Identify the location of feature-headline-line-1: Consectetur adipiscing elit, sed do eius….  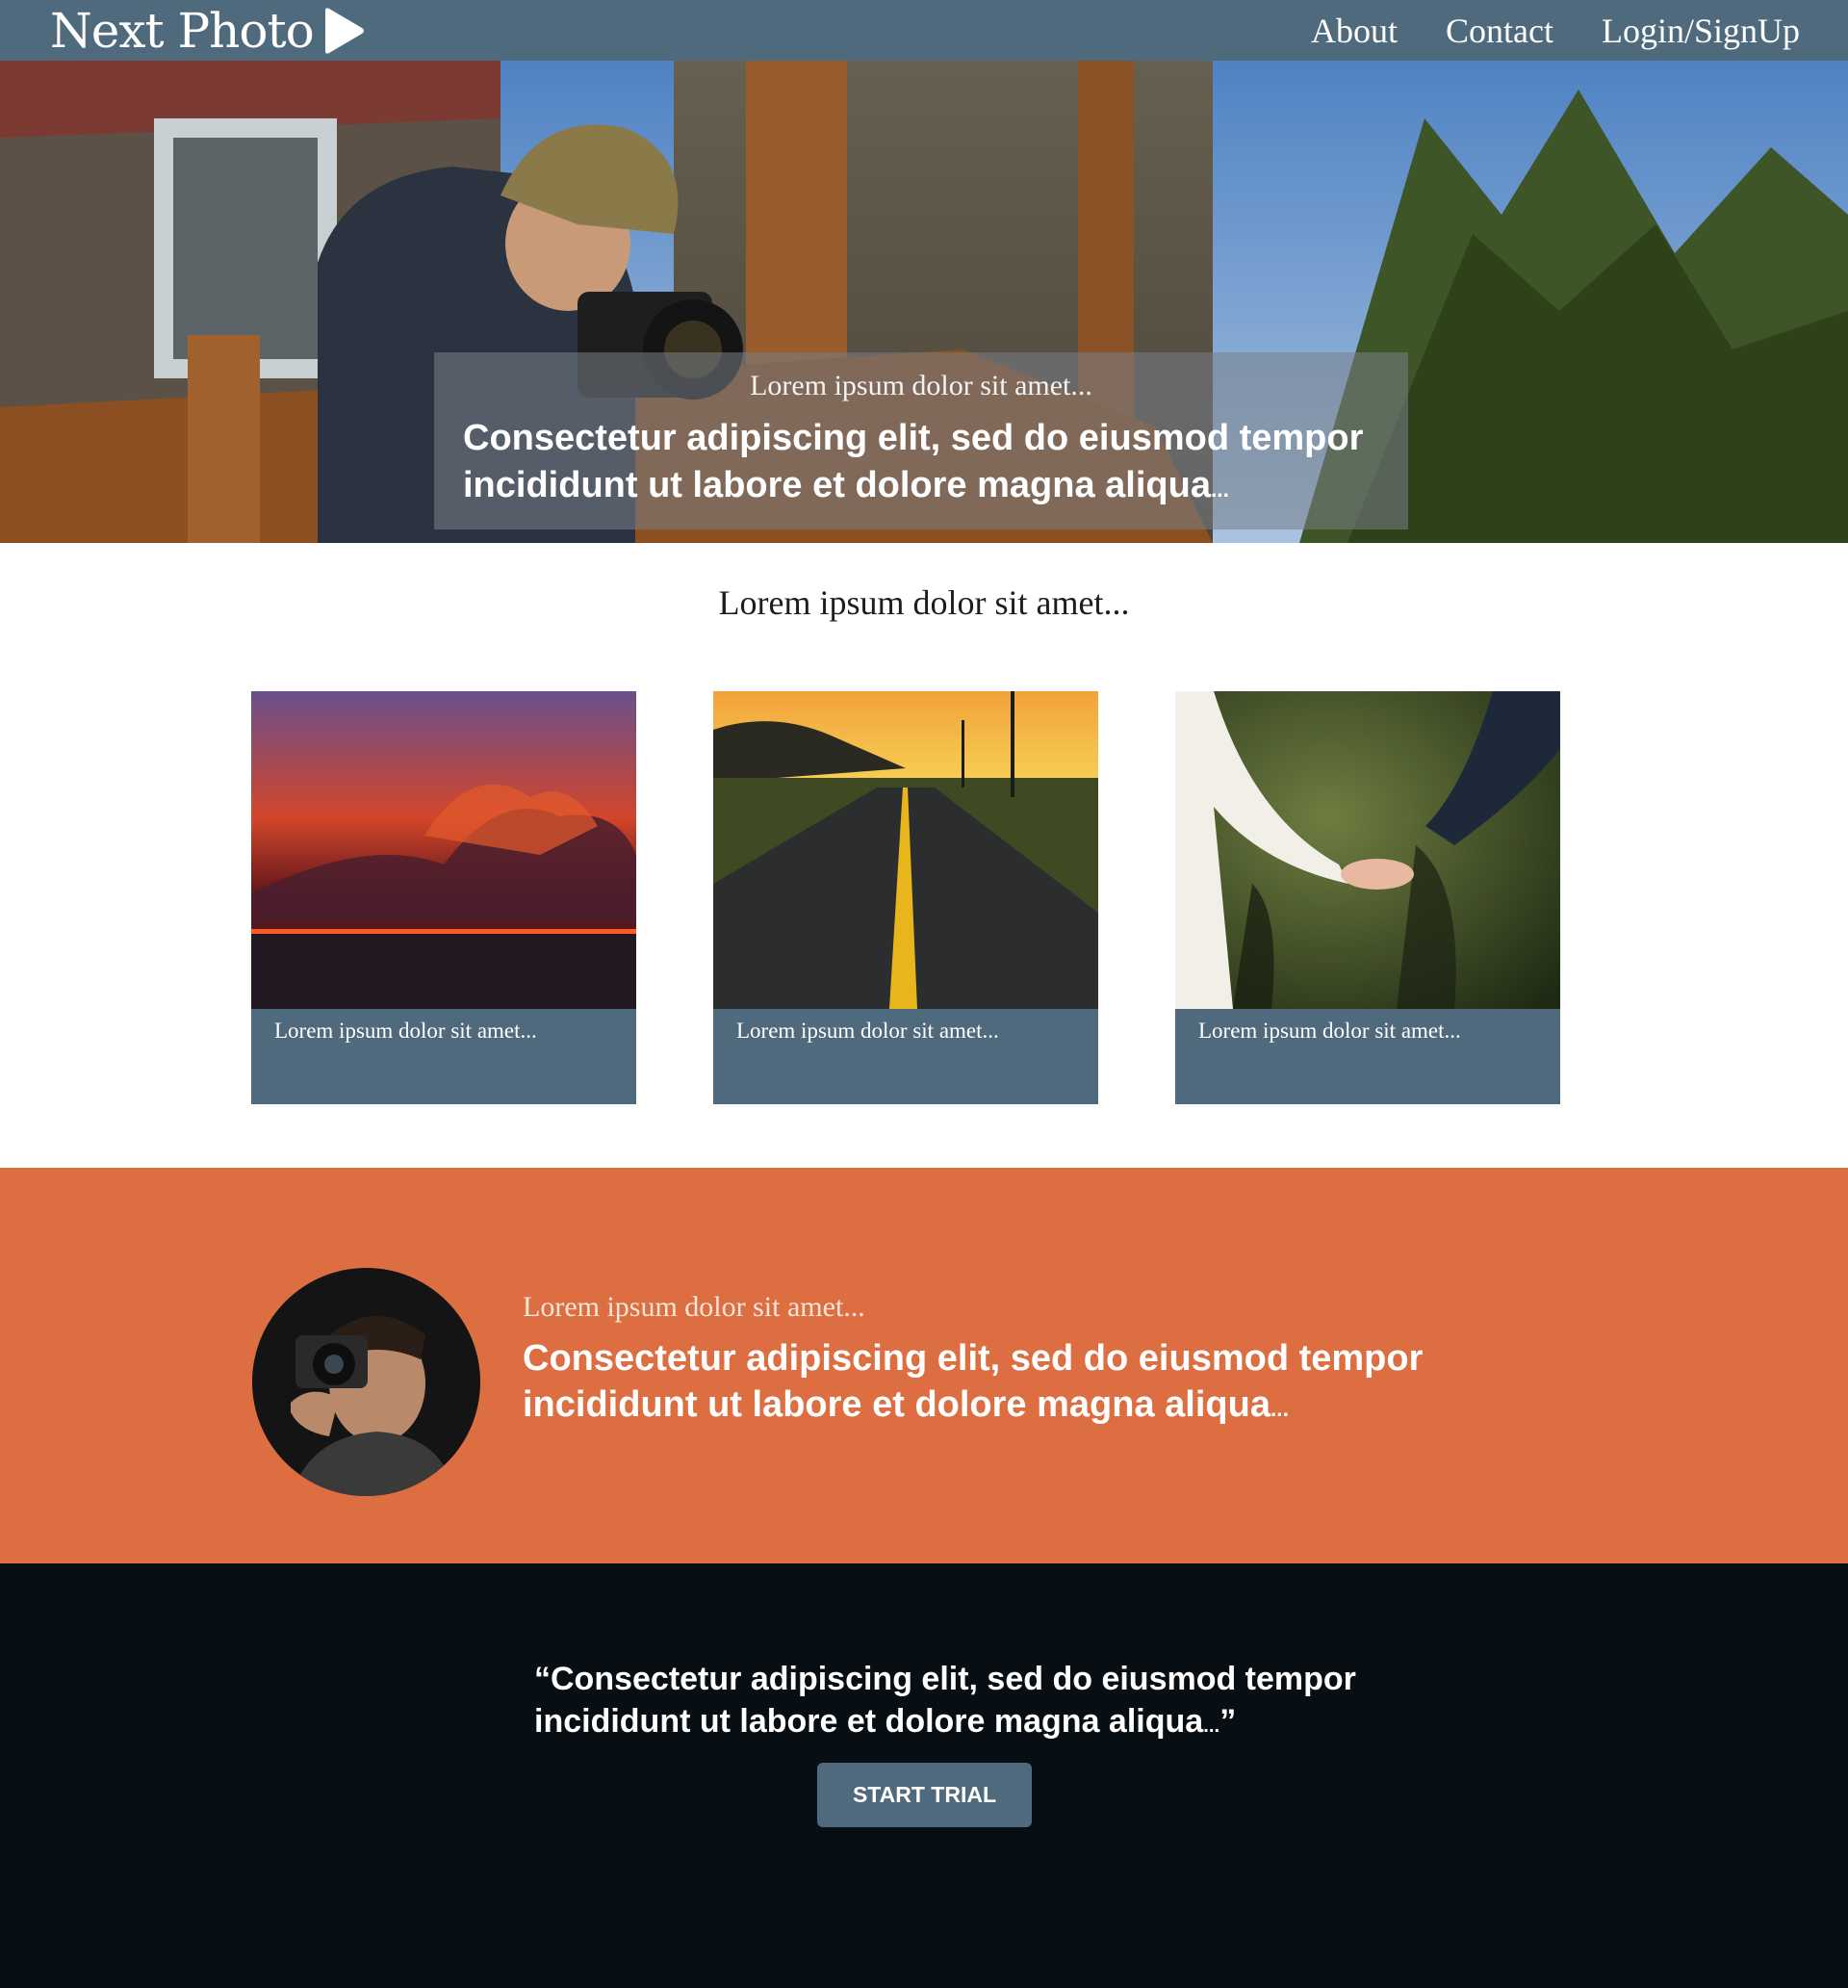
(973, 1358).